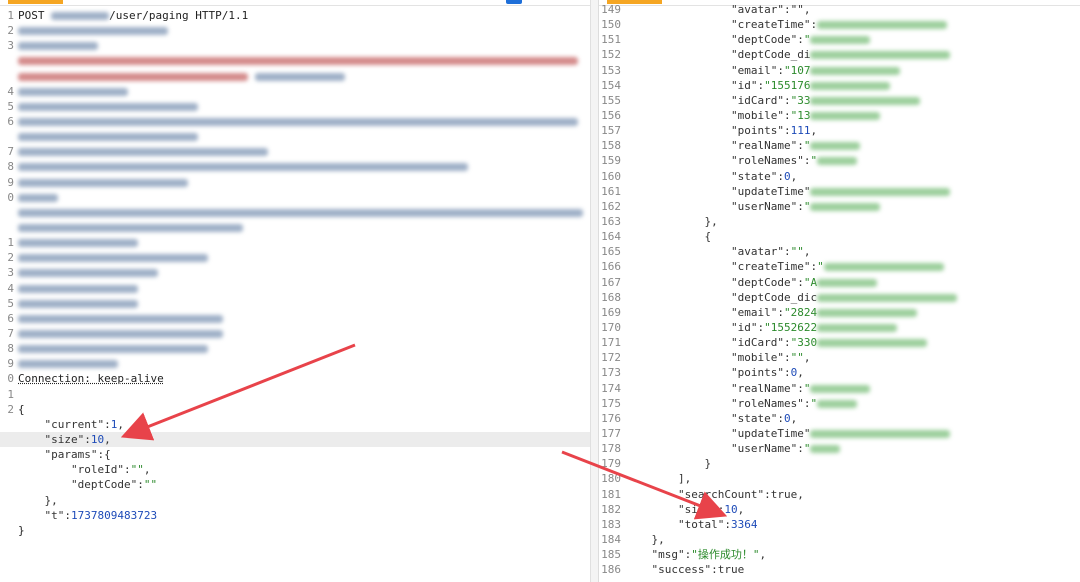  Describe the element at coordinates (611, 176) in the screenshot. I see `line-number: 160` at that location.